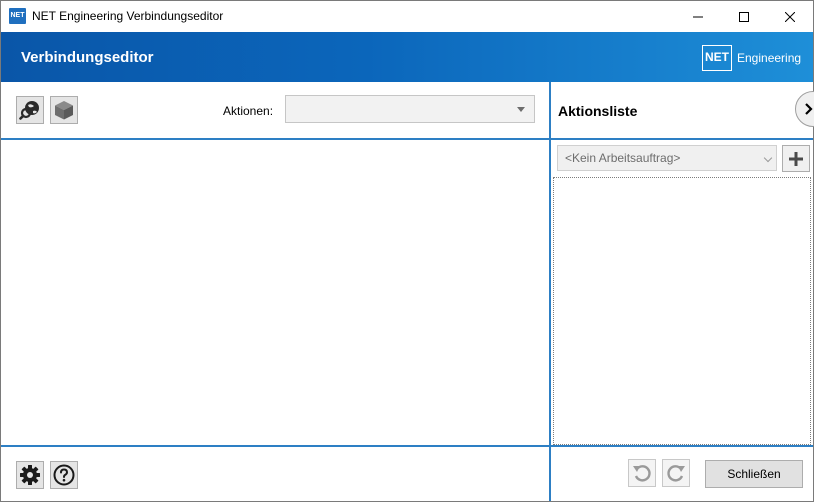 Image resolution: width=814 pixels, height=502 pixels. I want to click on collapse-panel-button, so click(804, 109).